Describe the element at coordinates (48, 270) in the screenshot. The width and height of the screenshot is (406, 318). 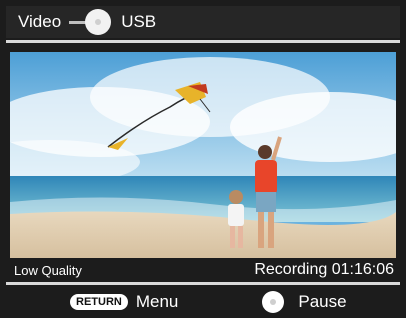
I see `quality-label: Low Quality` at that location.